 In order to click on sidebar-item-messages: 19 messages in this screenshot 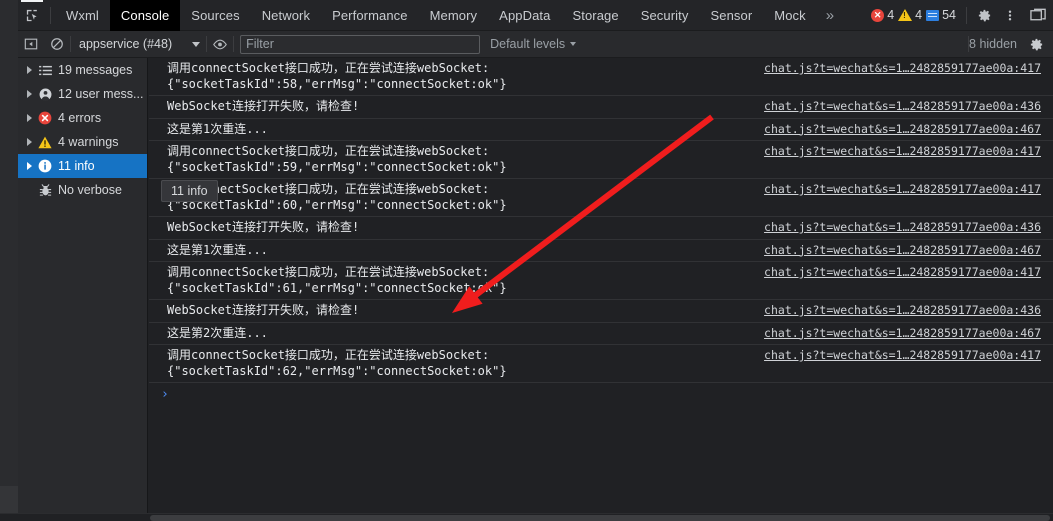, I will do `click(82, 70)`.